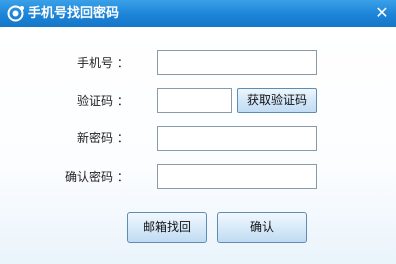 This screenshot has width=396, height=264. Describe the element at coordinates (382, 13) in the screenshot. I see `close-icon: ✕` at that location.